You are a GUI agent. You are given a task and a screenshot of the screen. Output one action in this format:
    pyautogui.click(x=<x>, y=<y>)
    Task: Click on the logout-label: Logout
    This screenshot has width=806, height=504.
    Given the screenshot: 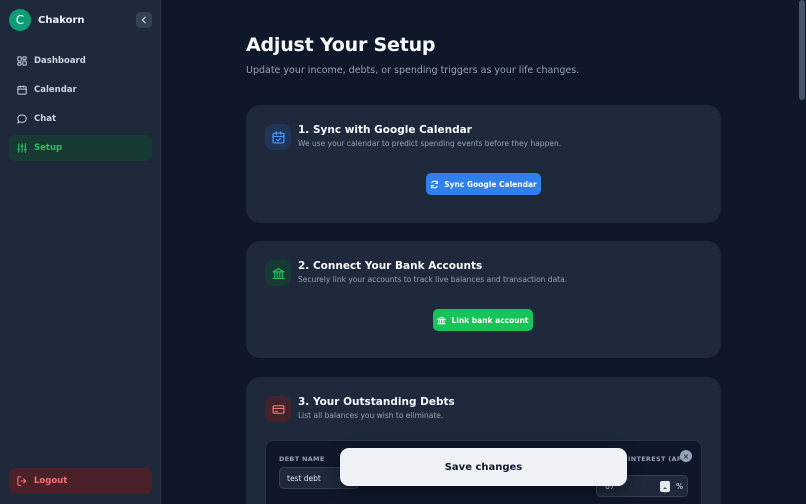 What is the action you would take?
    pyautogui.click(x=51, y=481)
    